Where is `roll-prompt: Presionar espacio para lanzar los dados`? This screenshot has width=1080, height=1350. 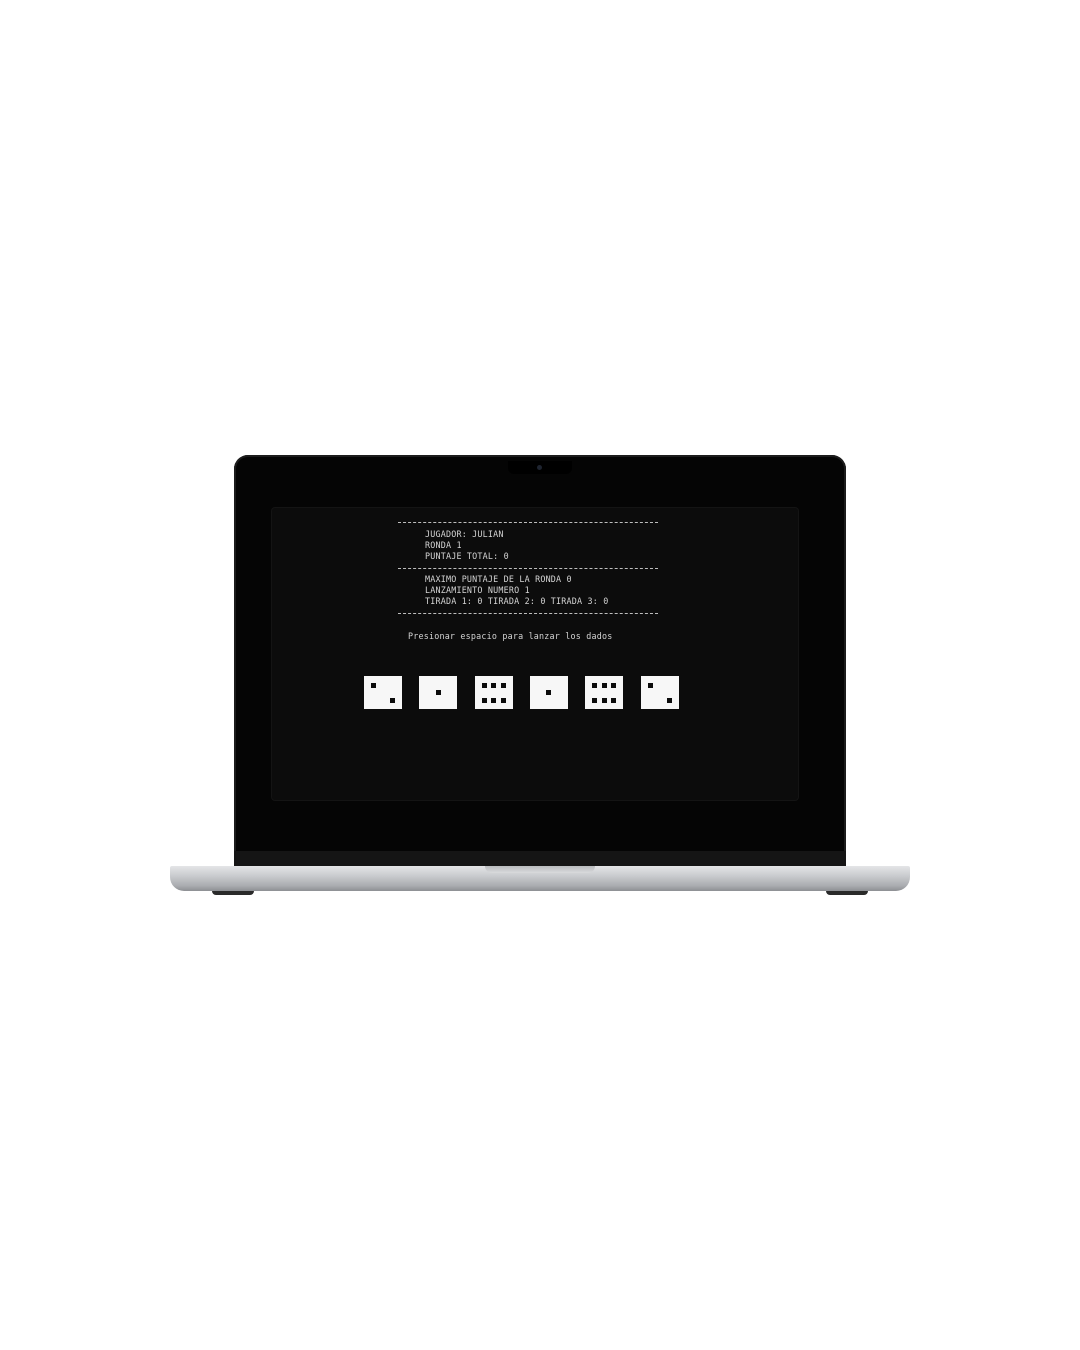 roll-prompt: Presionar espacio para lanzar los dados is located at coordinates (510, 636).